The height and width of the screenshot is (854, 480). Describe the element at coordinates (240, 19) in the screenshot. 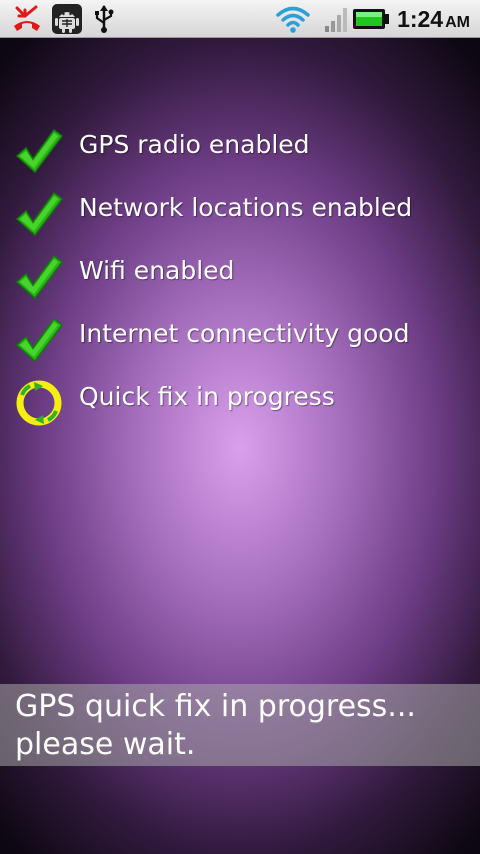

I see `status-bar: 1:24 AM` at that location.